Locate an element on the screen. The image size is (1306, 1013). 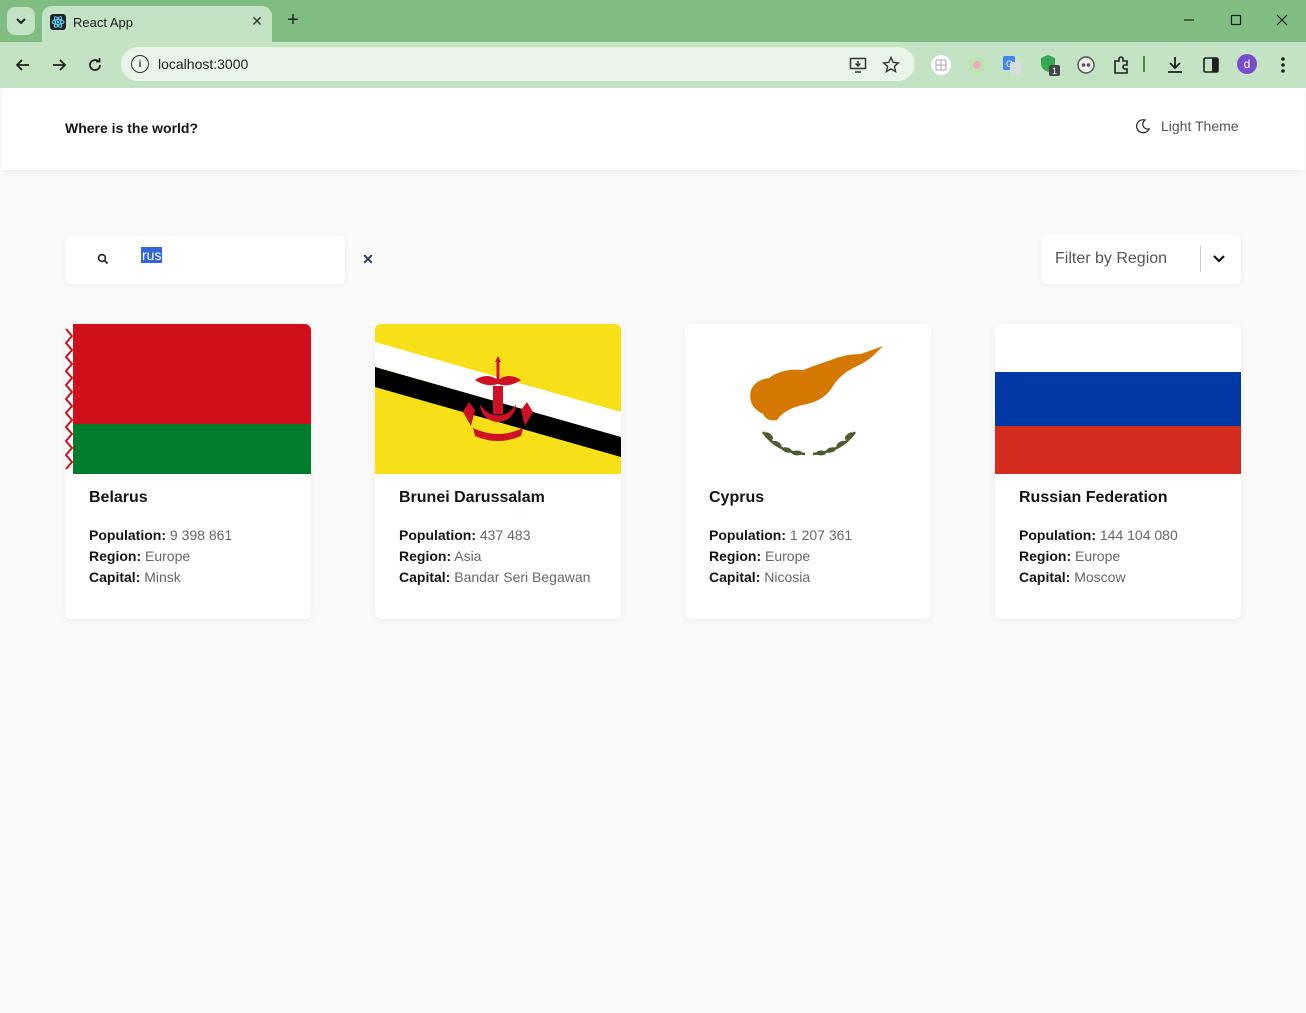
forward-button is located at coordinates (59, 65).